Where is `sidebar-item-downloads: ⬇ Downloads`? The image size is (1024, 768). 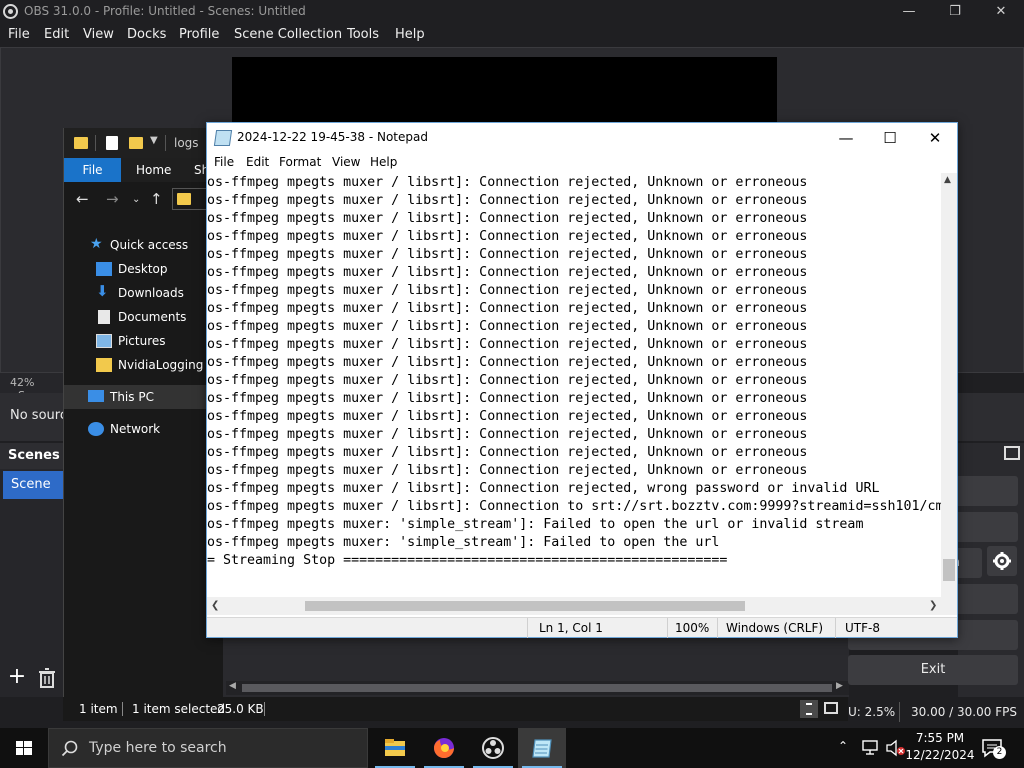 sidebar-item-downloads: ⬇ Downloads is located at coordinates (144, 293).